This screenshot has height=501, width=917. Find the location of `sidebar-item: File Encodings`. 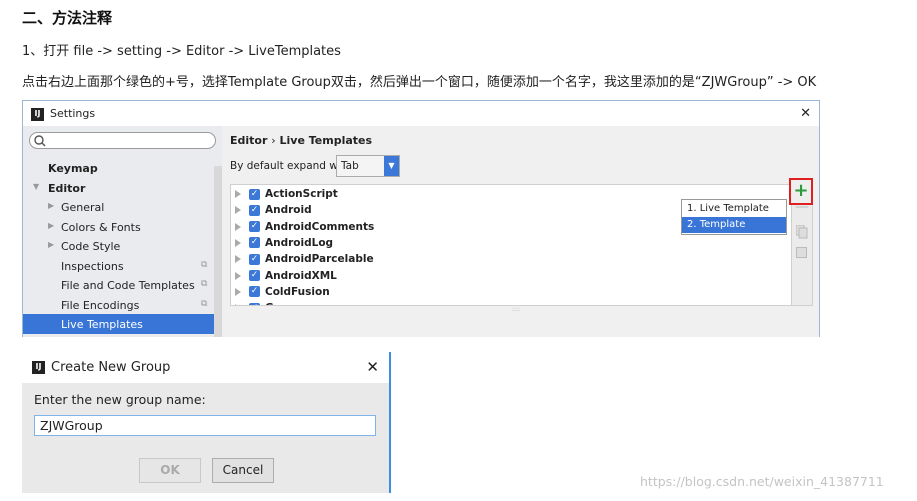

sidebar-item: File Encodings is located at coordinates (100, 305).